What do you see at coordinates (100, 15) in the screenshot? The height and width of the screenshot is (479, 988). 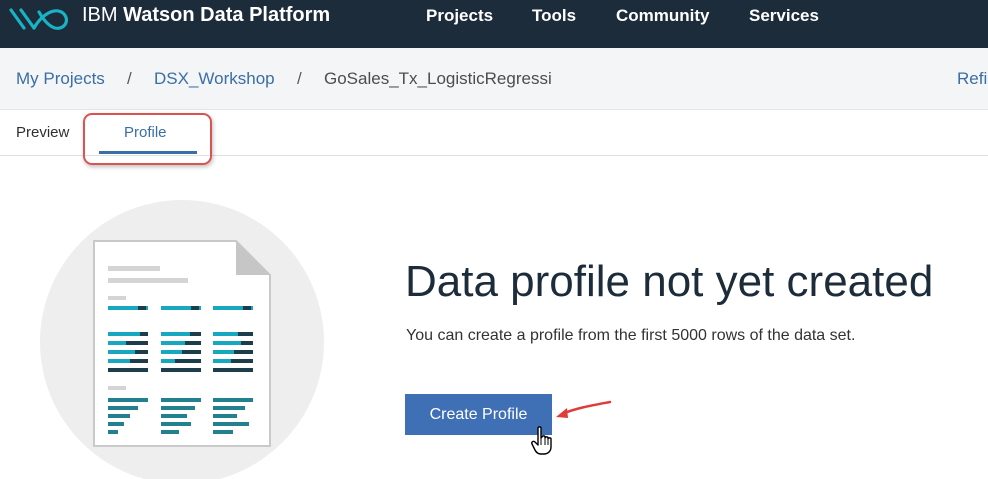 I see `brand-ibm: IBM` at bounding box center [100, 15].